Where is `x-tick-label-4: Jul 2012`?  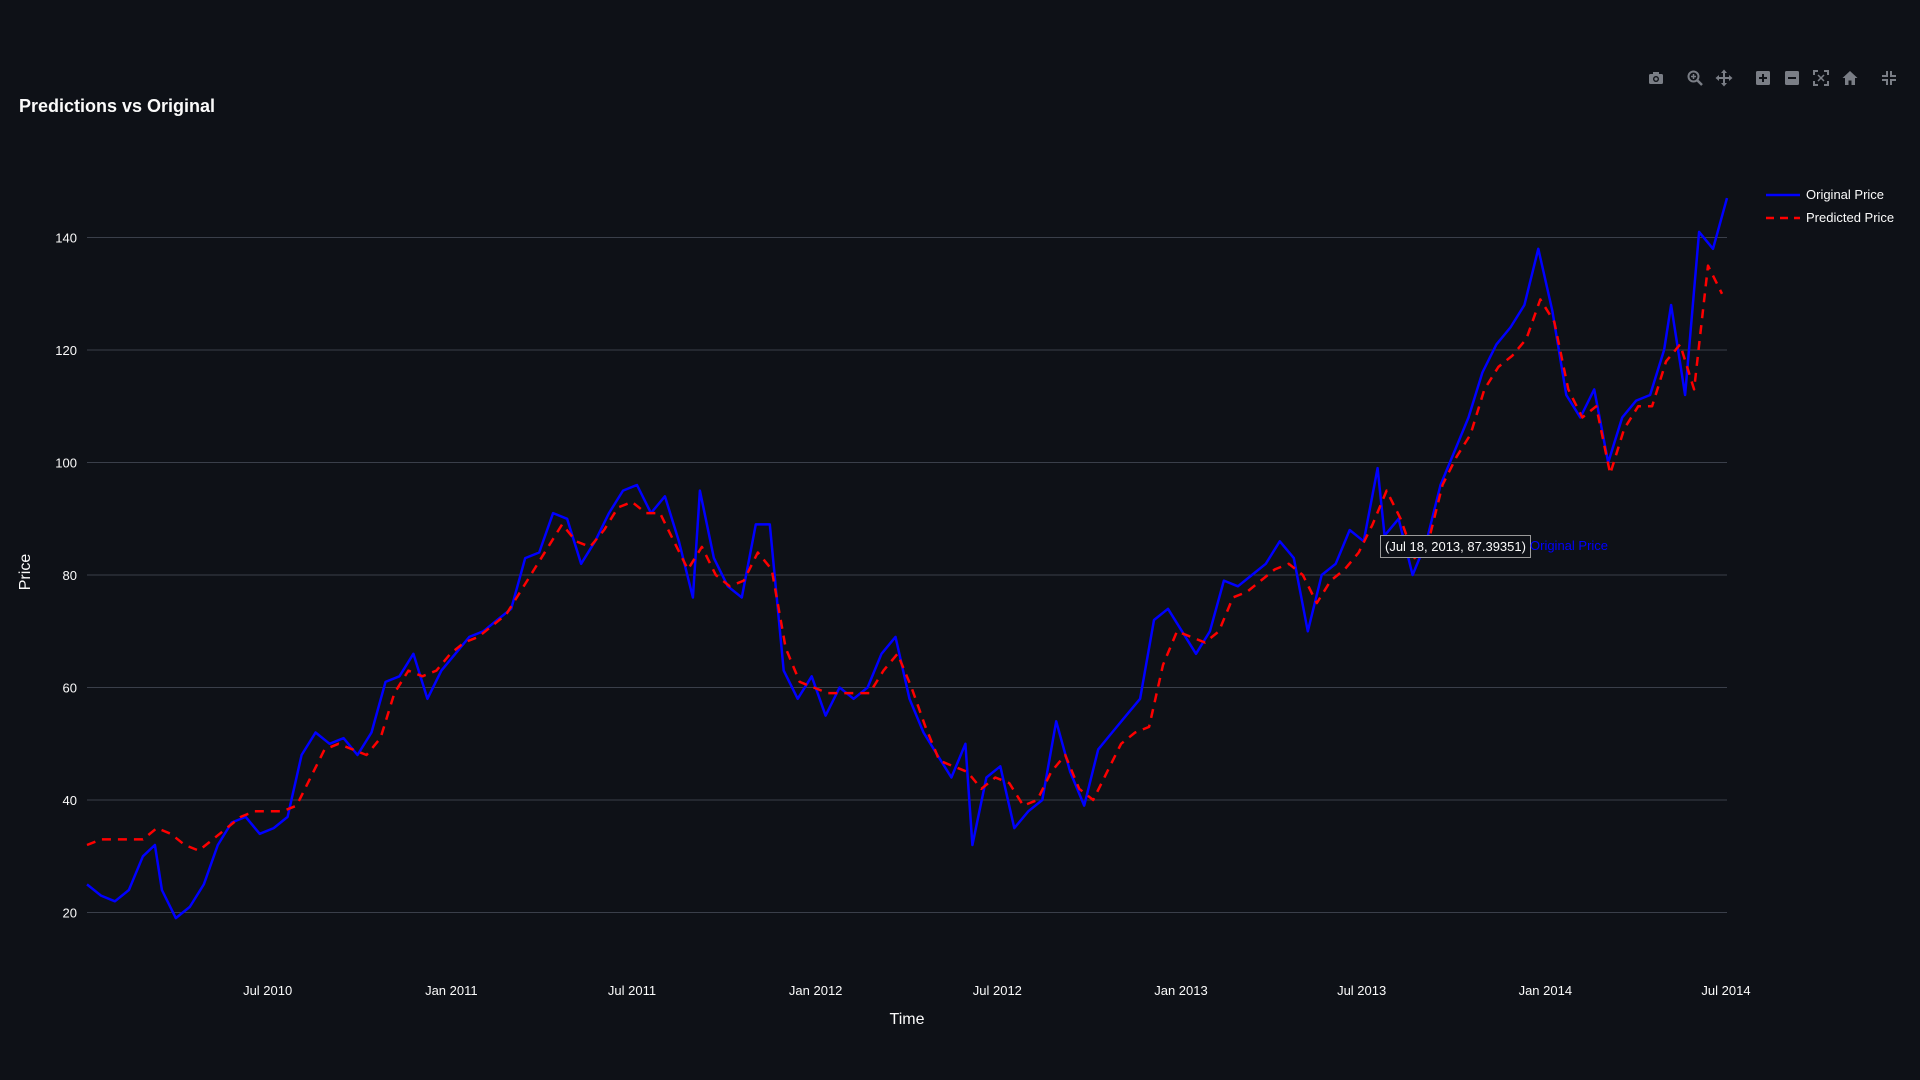
x-tick-label-4: Jul 2012 is located at coordinates (997, 990).